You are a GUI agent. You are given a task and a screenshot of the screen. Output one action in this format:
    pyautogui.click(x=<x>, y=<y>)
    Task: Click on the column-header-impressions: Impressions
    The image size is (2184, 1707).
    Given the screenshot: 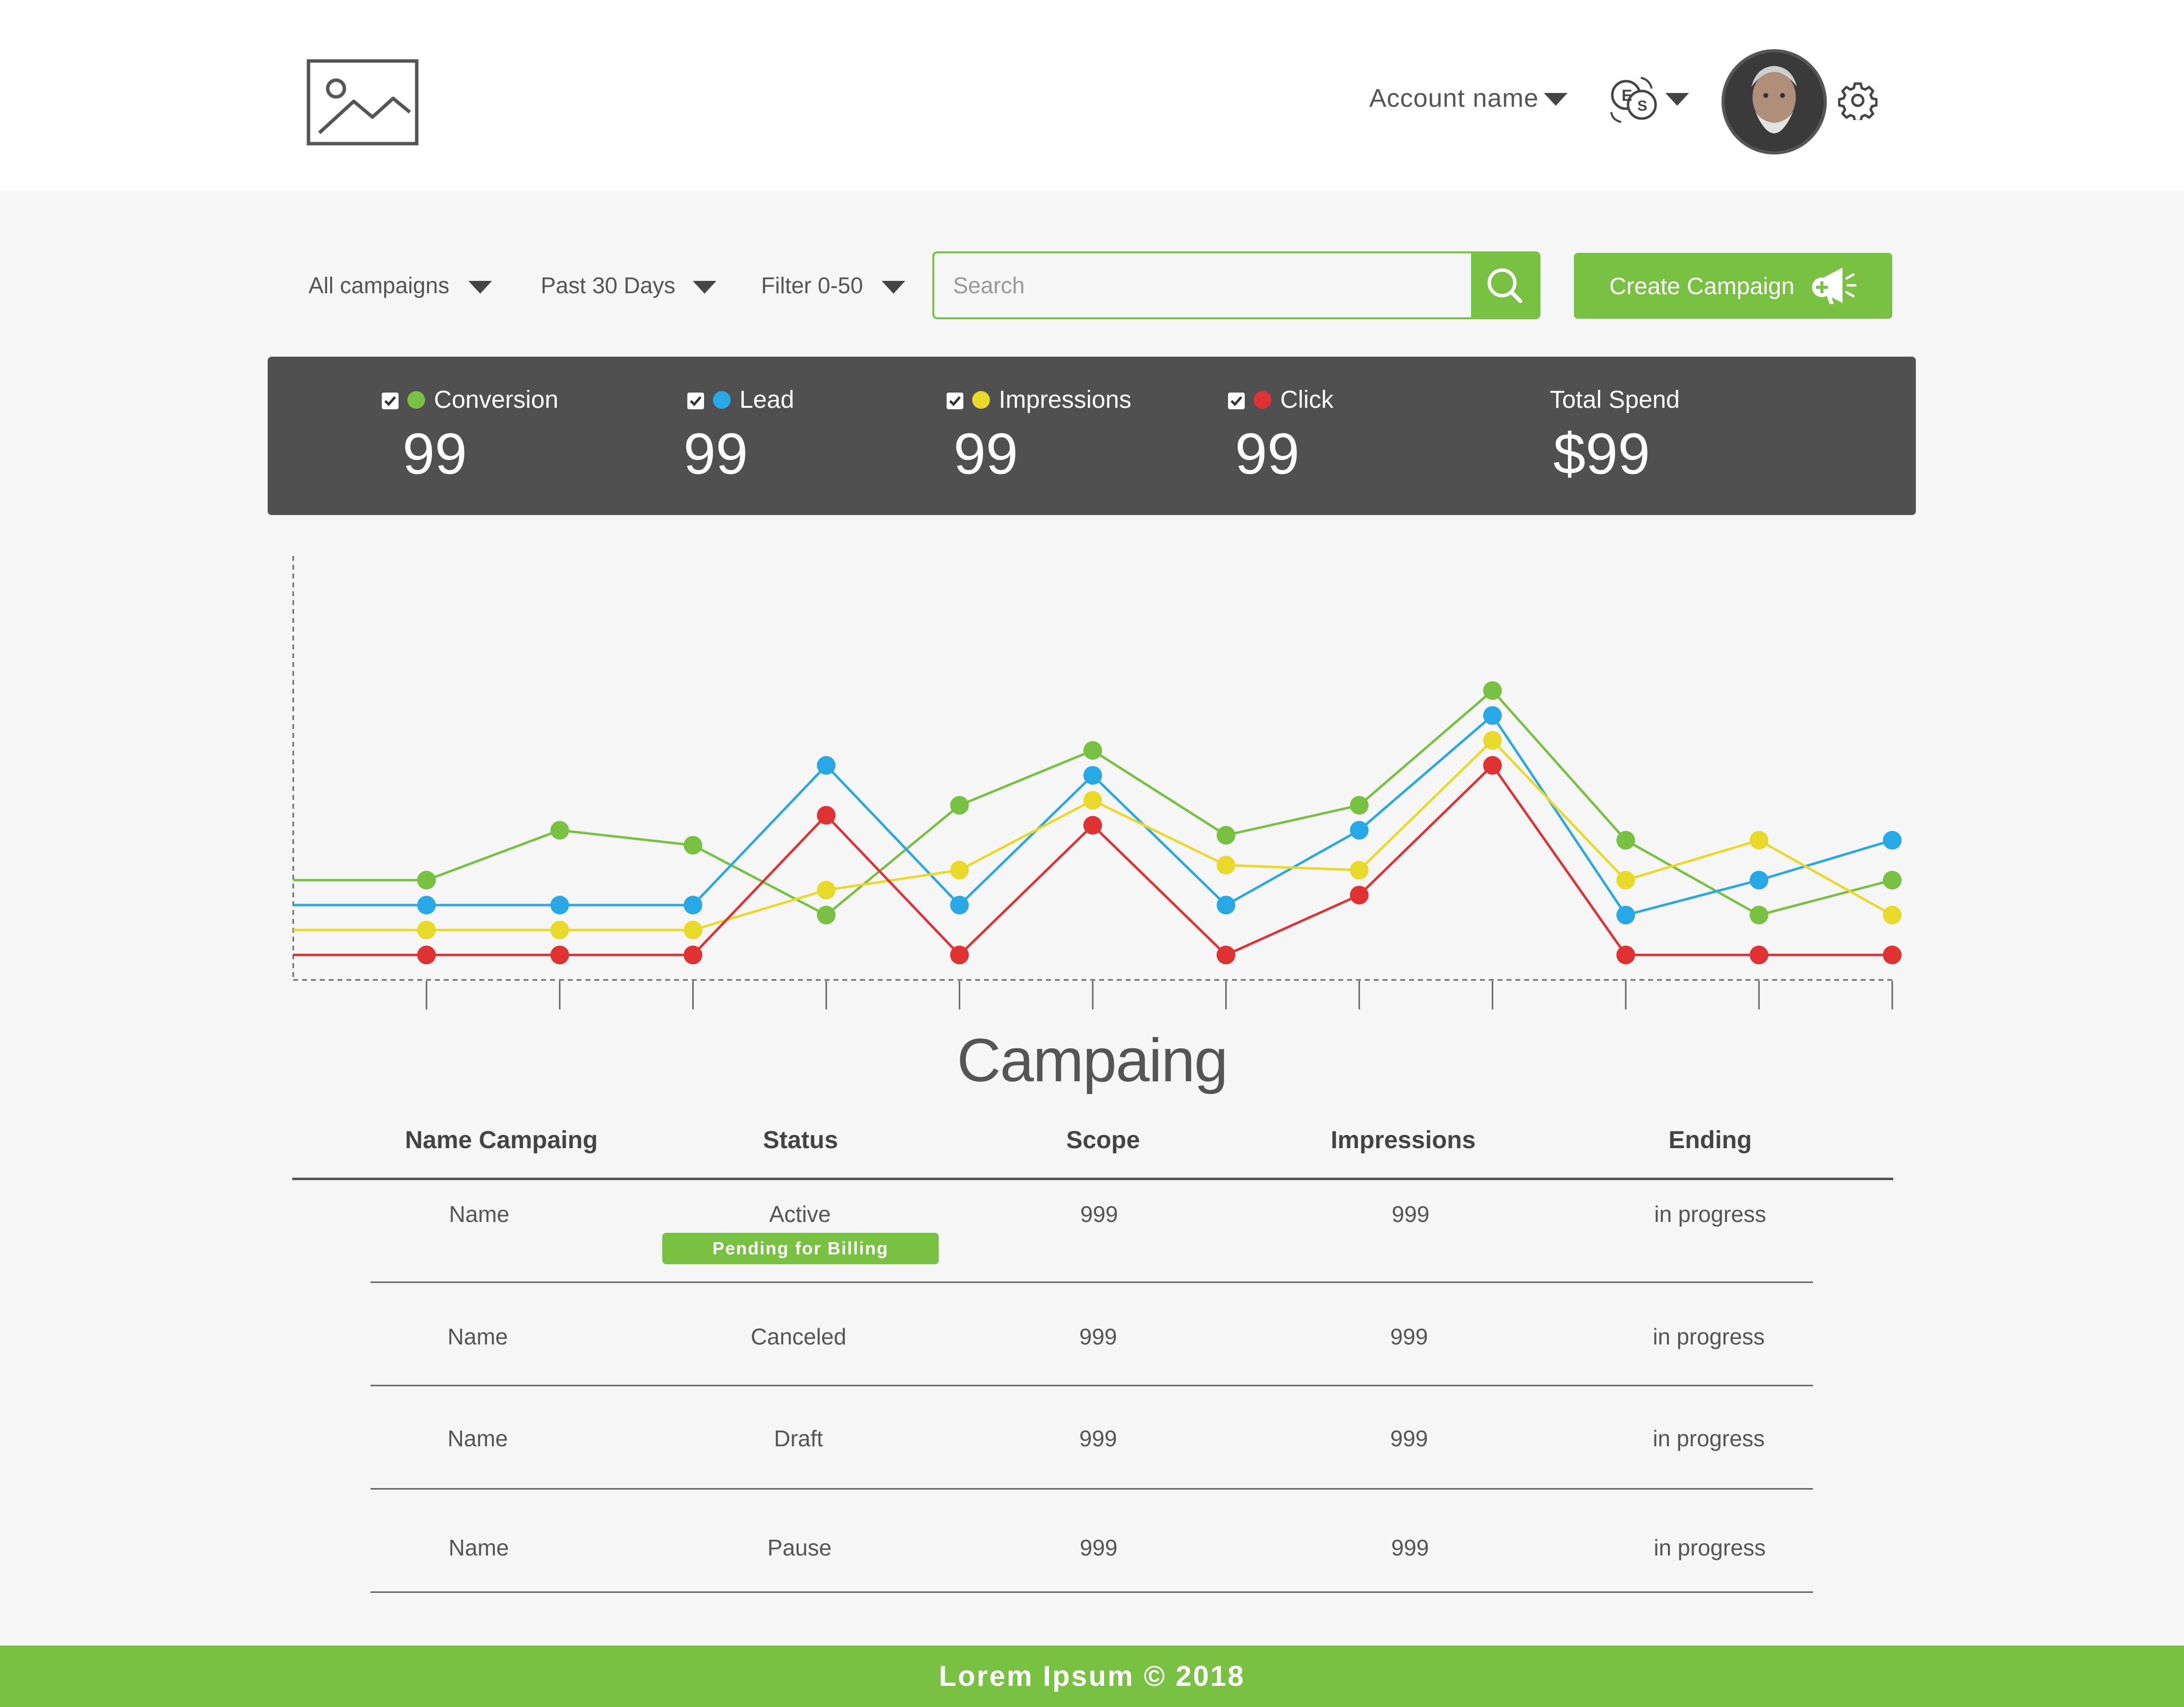 What is the action you would take?
    pyautogui.click(x=1403, y=1140)
    